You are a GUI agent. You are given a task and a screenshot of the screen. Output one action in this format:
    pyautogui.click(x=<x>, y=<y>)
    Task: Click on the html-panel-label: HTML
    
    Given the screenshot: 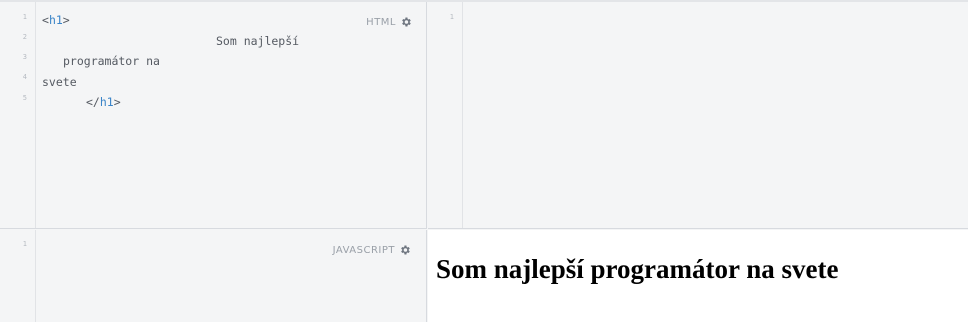 What is the action you would take?
    pyautogui.click(x=381, y=22)
    